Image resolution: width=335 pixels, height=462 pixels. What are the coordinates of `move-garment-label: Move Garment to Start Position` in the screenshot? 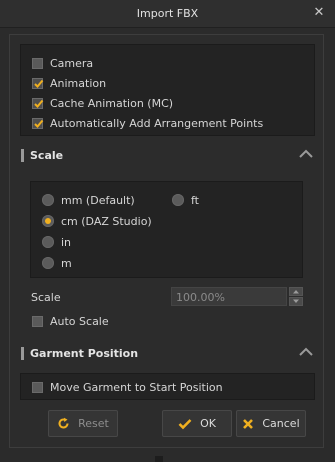 It's located at (136, 387).